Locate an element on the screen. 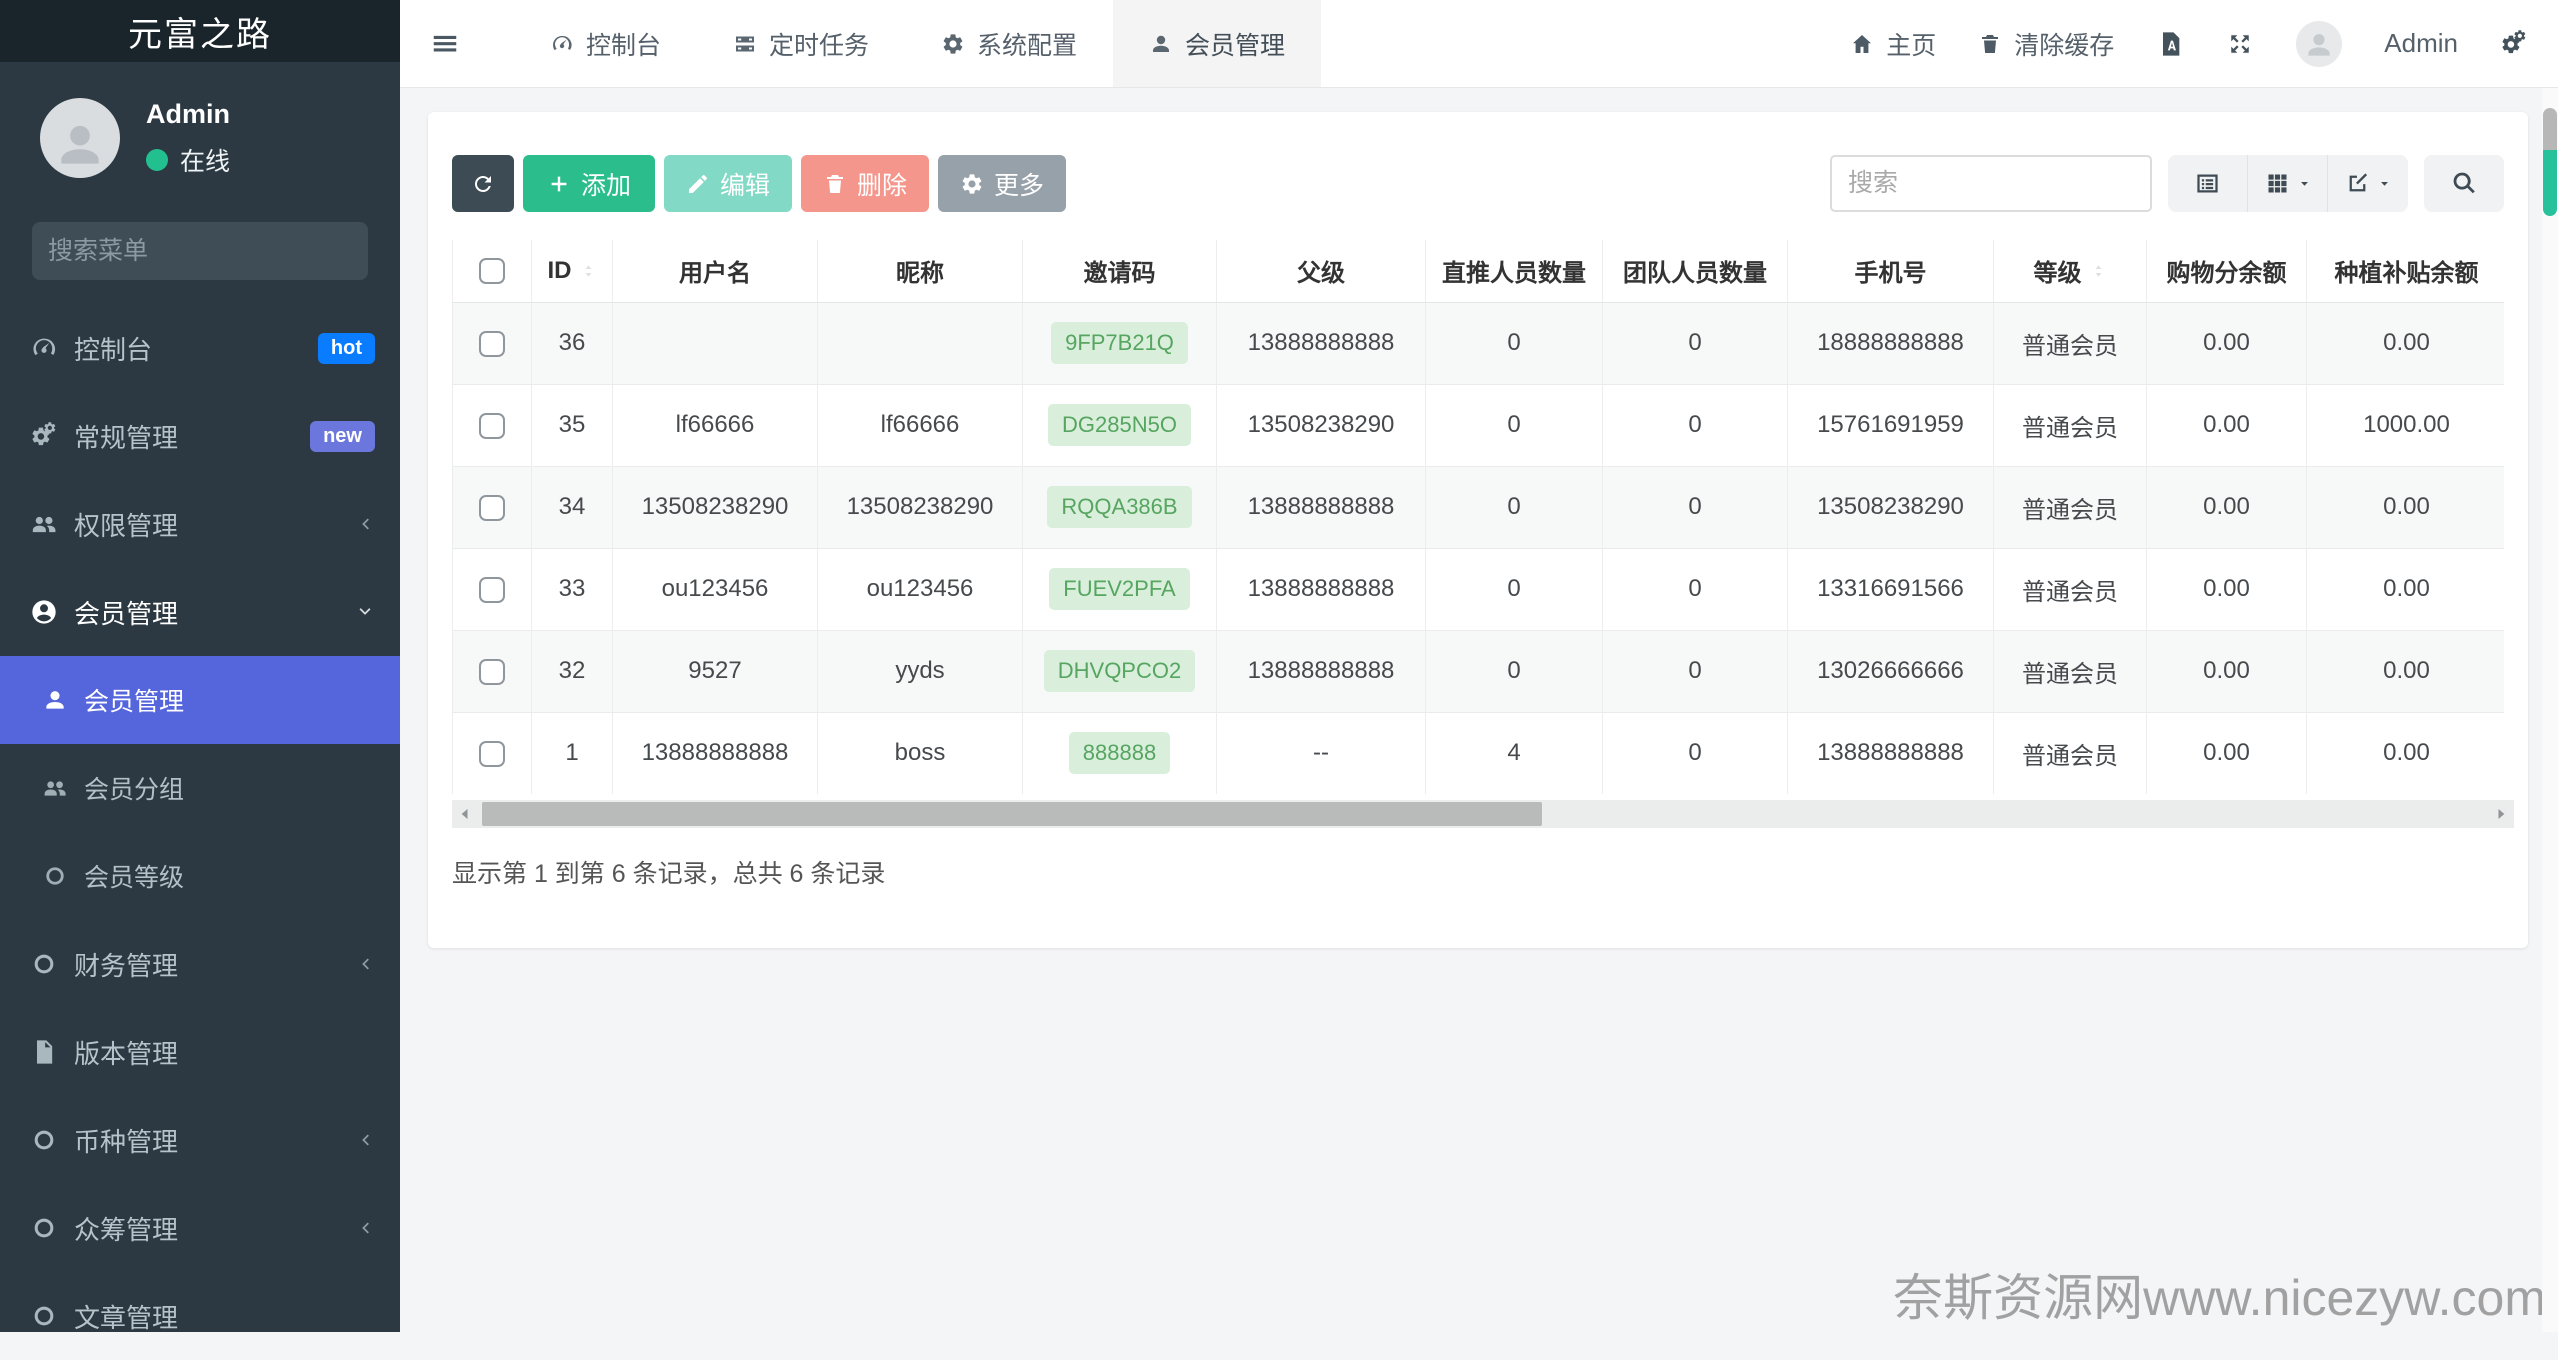 This screenshot has height=1360, width=2558. navbar-right: 主页 清除缓存 Admin is located at coordinates (2204, 43).